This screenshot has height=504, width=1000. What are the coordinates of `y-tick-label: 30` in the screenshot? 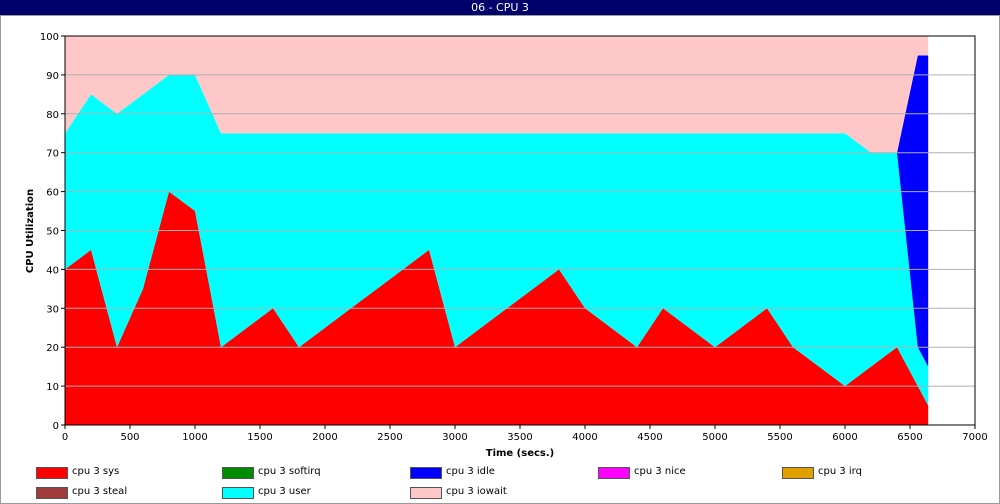 It's located at (52, 309).